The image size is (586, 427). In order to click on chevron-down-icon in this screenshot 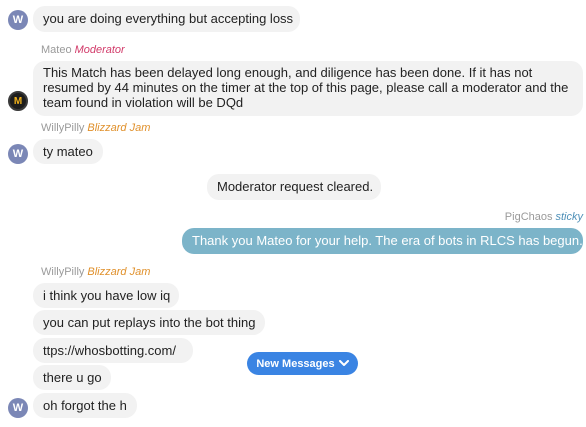, I will do `click(343, 363)`.